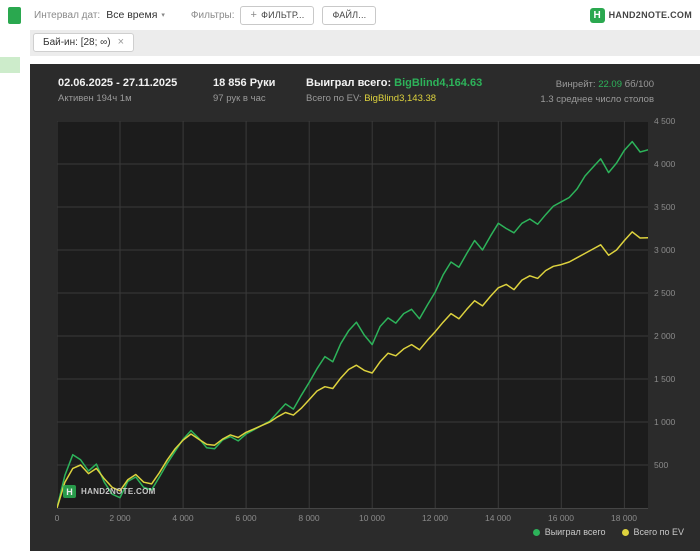 This screenshot has width=700, height=551. I want to click on filter-chip-label: Бай-ин: [28; ∞), so click(77, 42).